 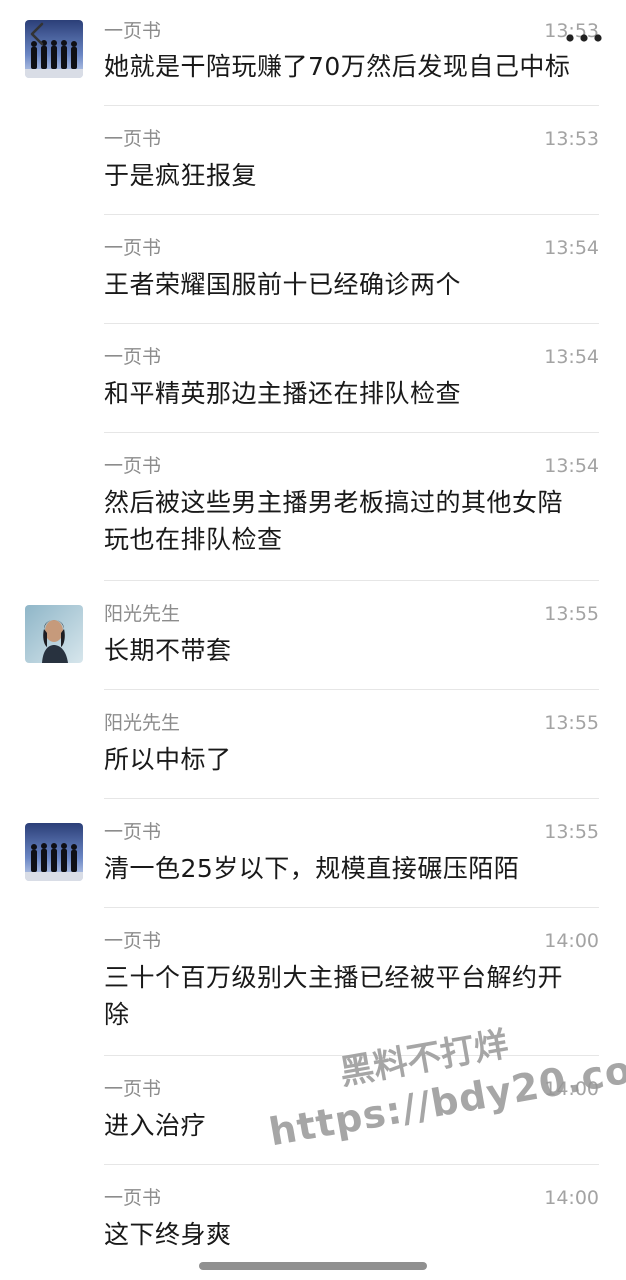 I want to click on message-item: 一页书 13:53 她就是干陪玩赚了70万然后发现自己中标, so click(x=313, y=53).